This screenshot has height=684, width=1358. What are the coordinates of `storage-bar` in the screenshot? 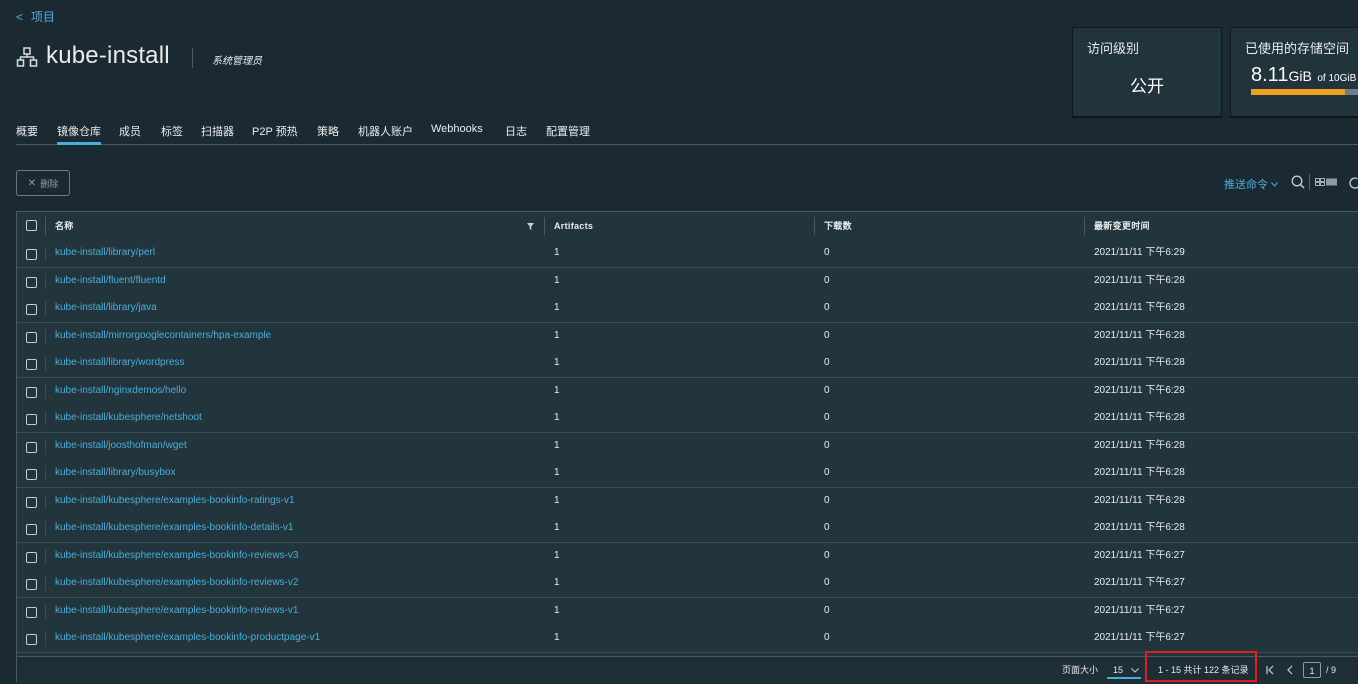 It's located at (1304, 92).